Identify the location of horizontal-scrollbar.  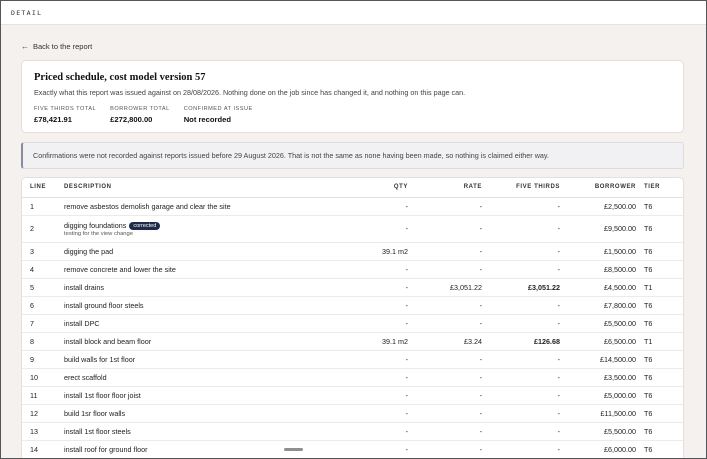
(293, 449).